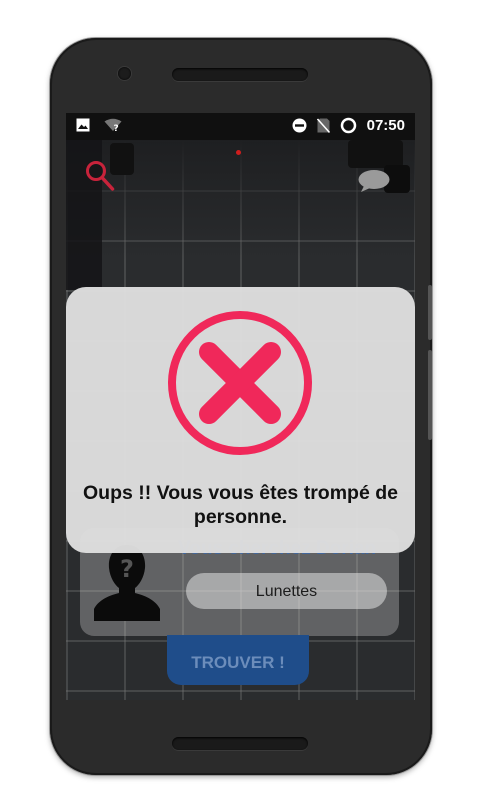 This screenshot has height=800, width=480. I want to click on do-not-disturb-icon, so click(299, 125).